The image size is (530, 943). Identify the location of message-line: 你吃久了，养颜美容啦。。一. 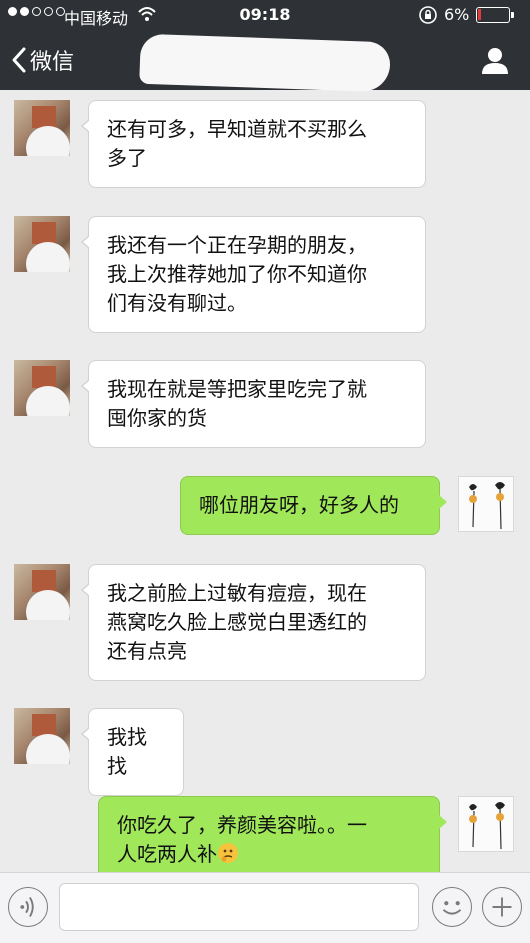
(242, 825).